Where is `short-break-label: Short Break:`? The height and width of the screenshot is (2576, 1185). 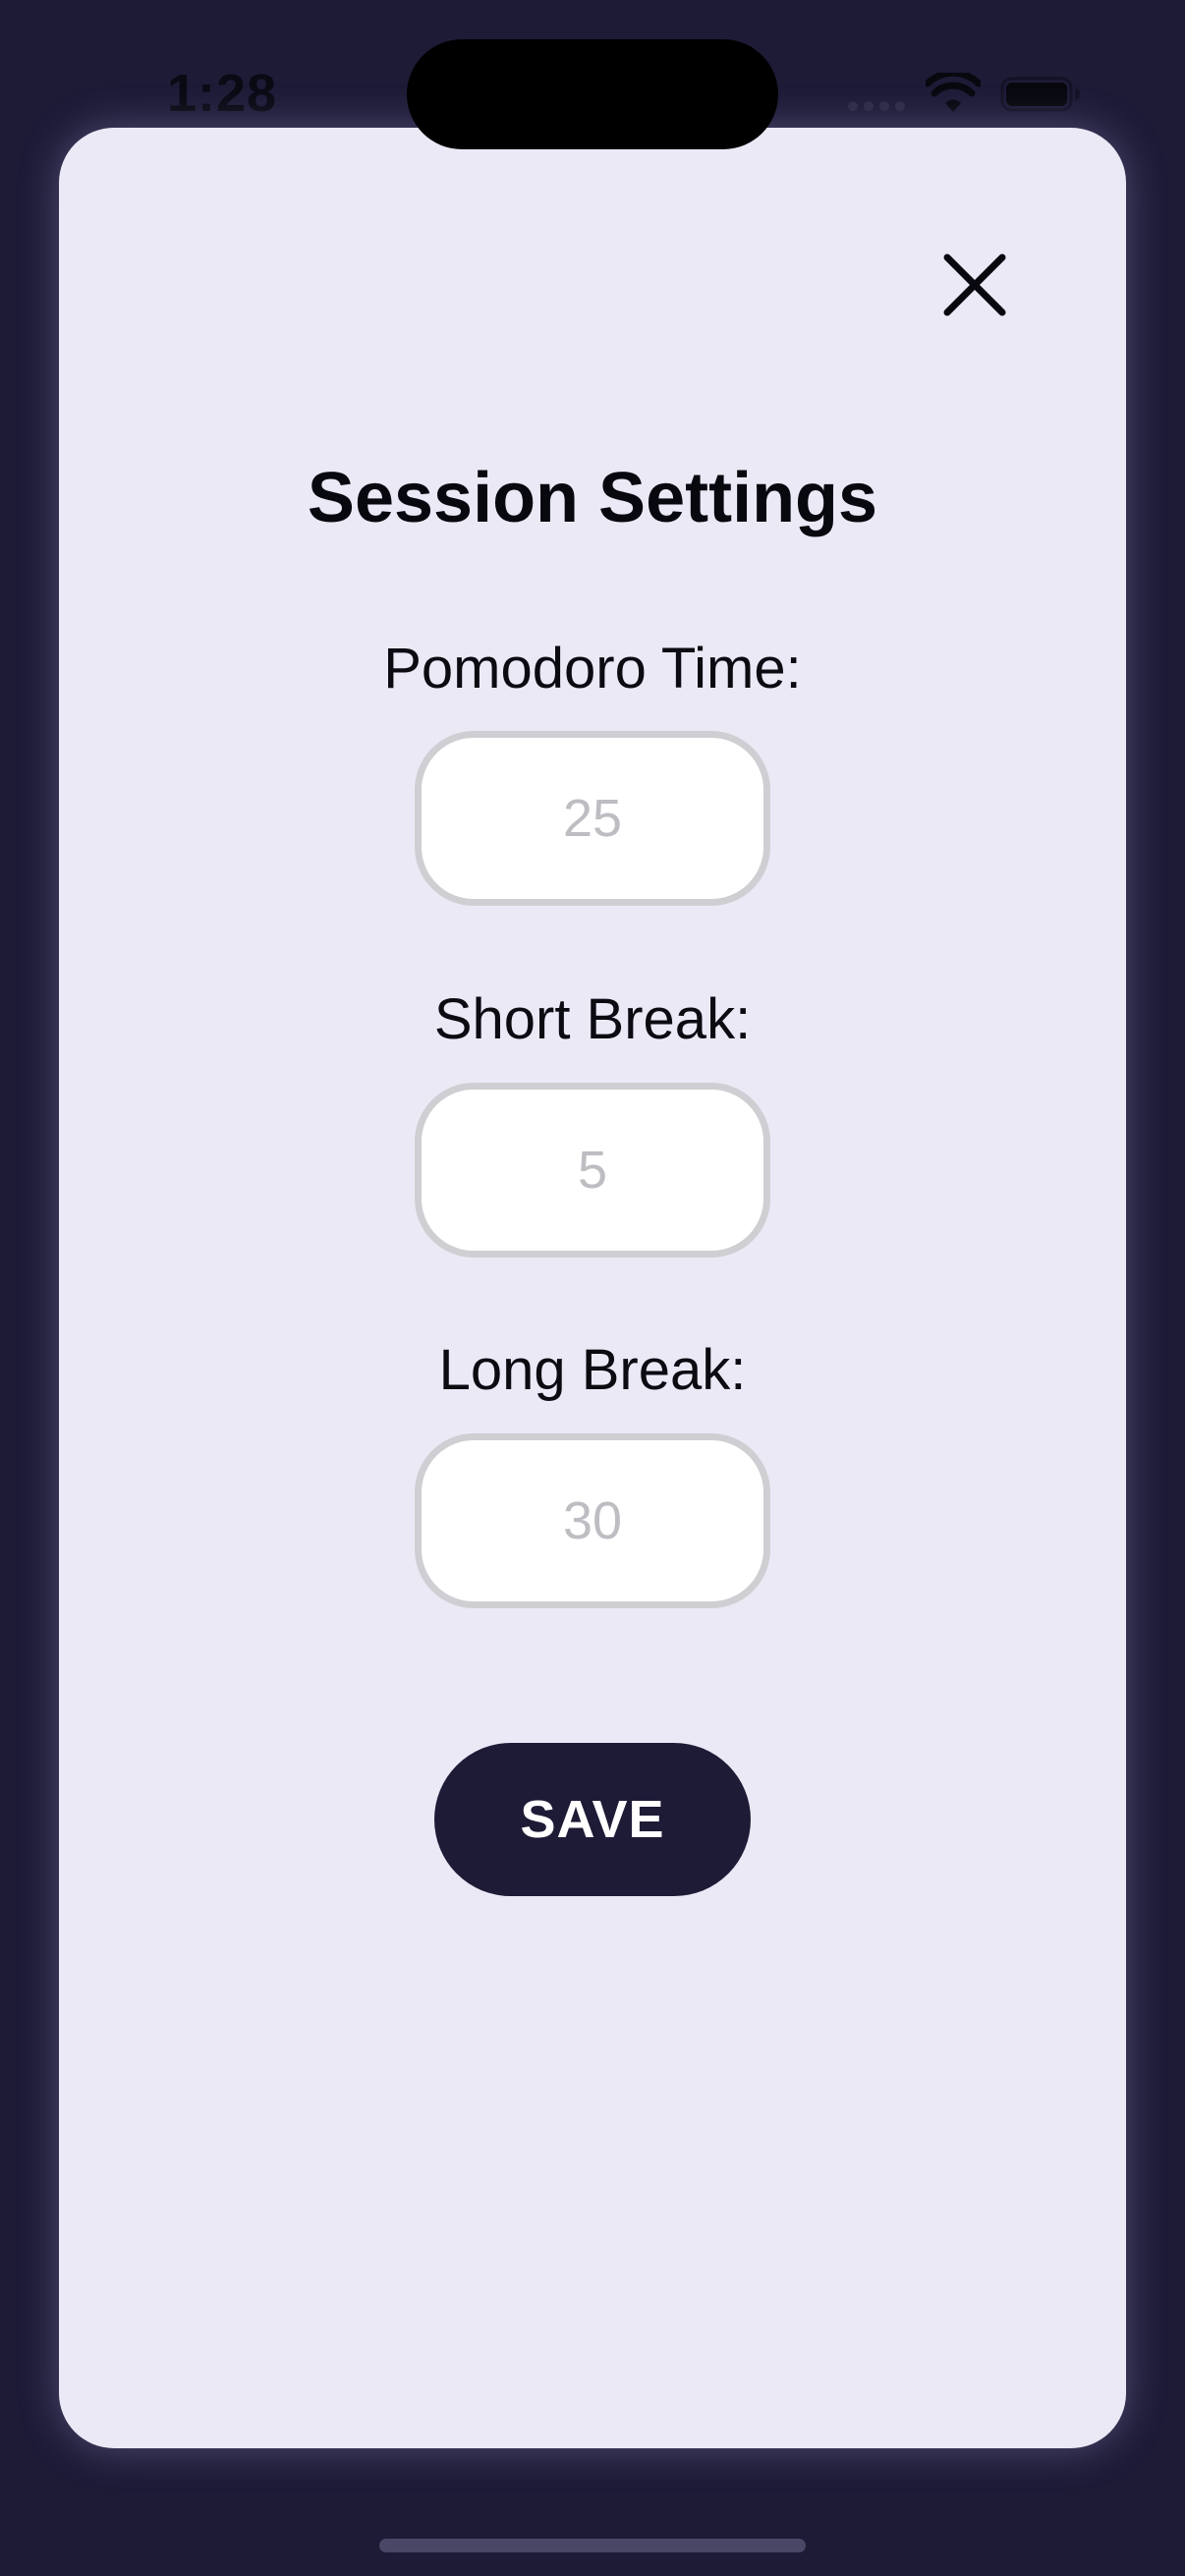 short-break-label: Short Break: is located at coordinates (592, 1019).